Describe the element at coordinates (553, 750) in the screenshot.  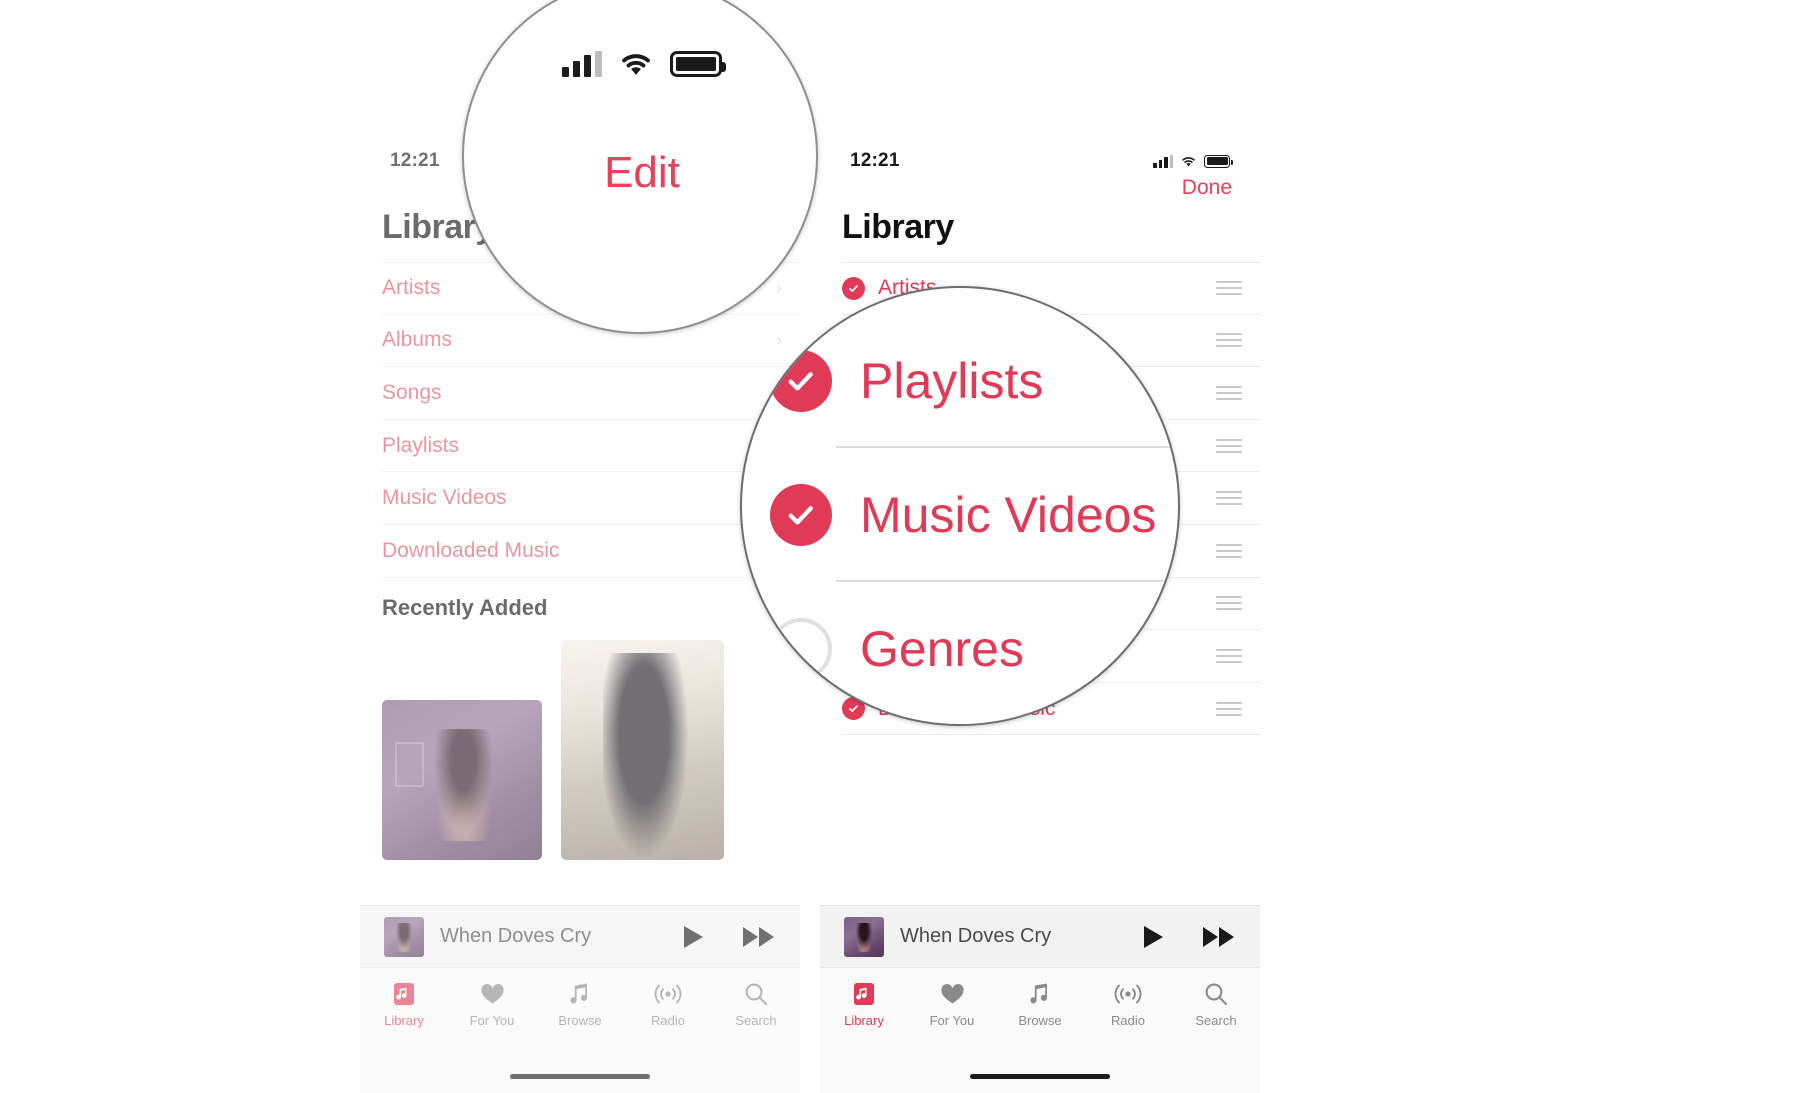
I see `recently-added-row` at that location.